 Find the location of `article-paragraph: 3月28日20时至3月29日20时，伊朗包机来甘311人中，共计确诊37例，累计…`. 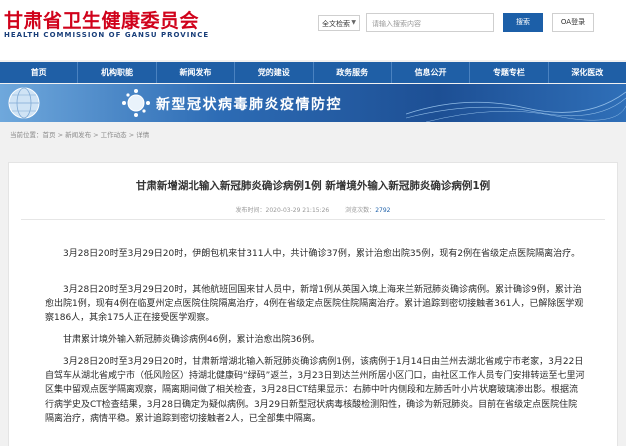

article-paragraph: 3月28日20时至3月29日20时，伊朗包机来甘311人中，共计确诊37例，累计… is located at coordinates (322, 254).